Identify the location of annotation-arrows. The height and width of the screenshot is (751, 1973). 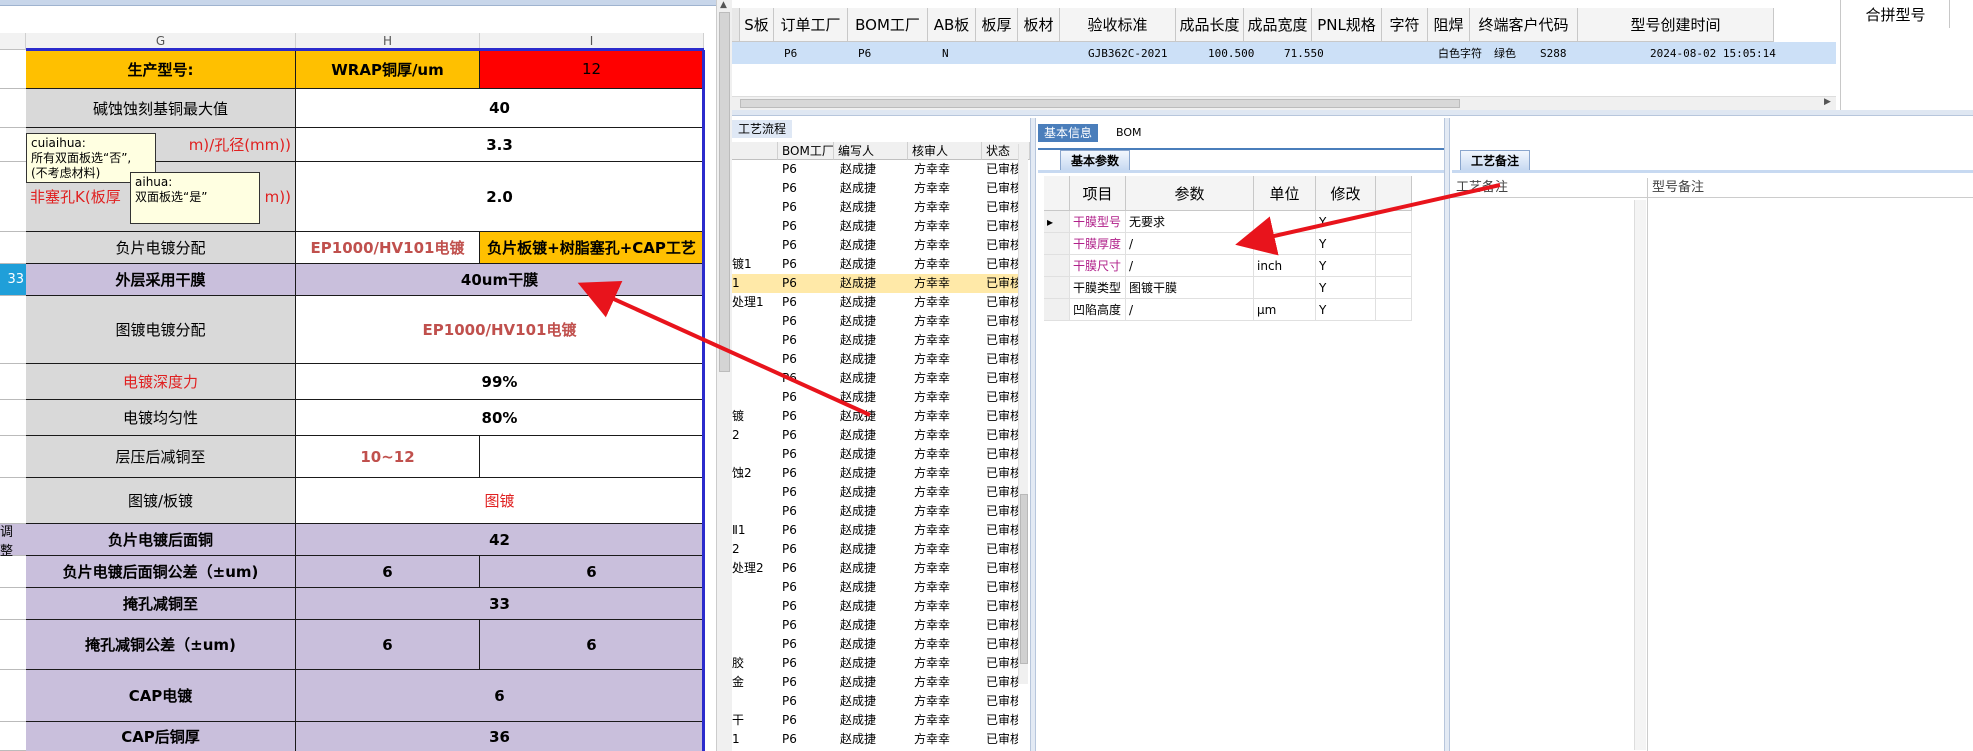
(1039, 300).